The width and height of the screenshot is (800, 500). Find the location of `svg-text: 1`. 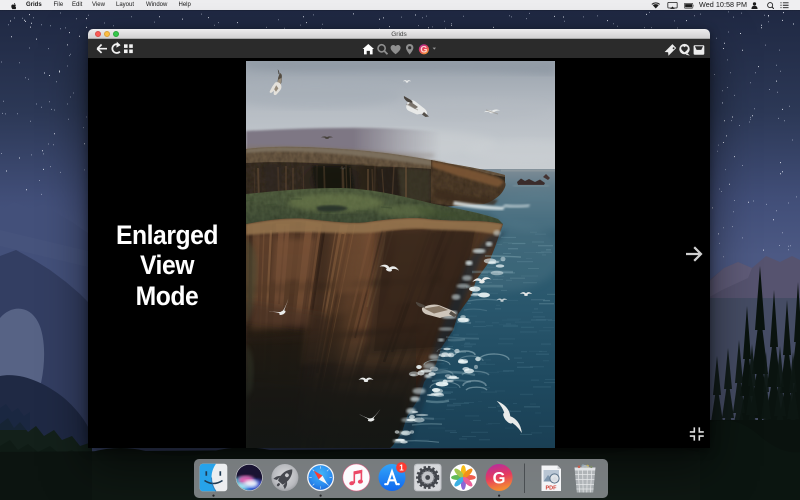

svg-text: 1 is located at coordinates (401, 468).